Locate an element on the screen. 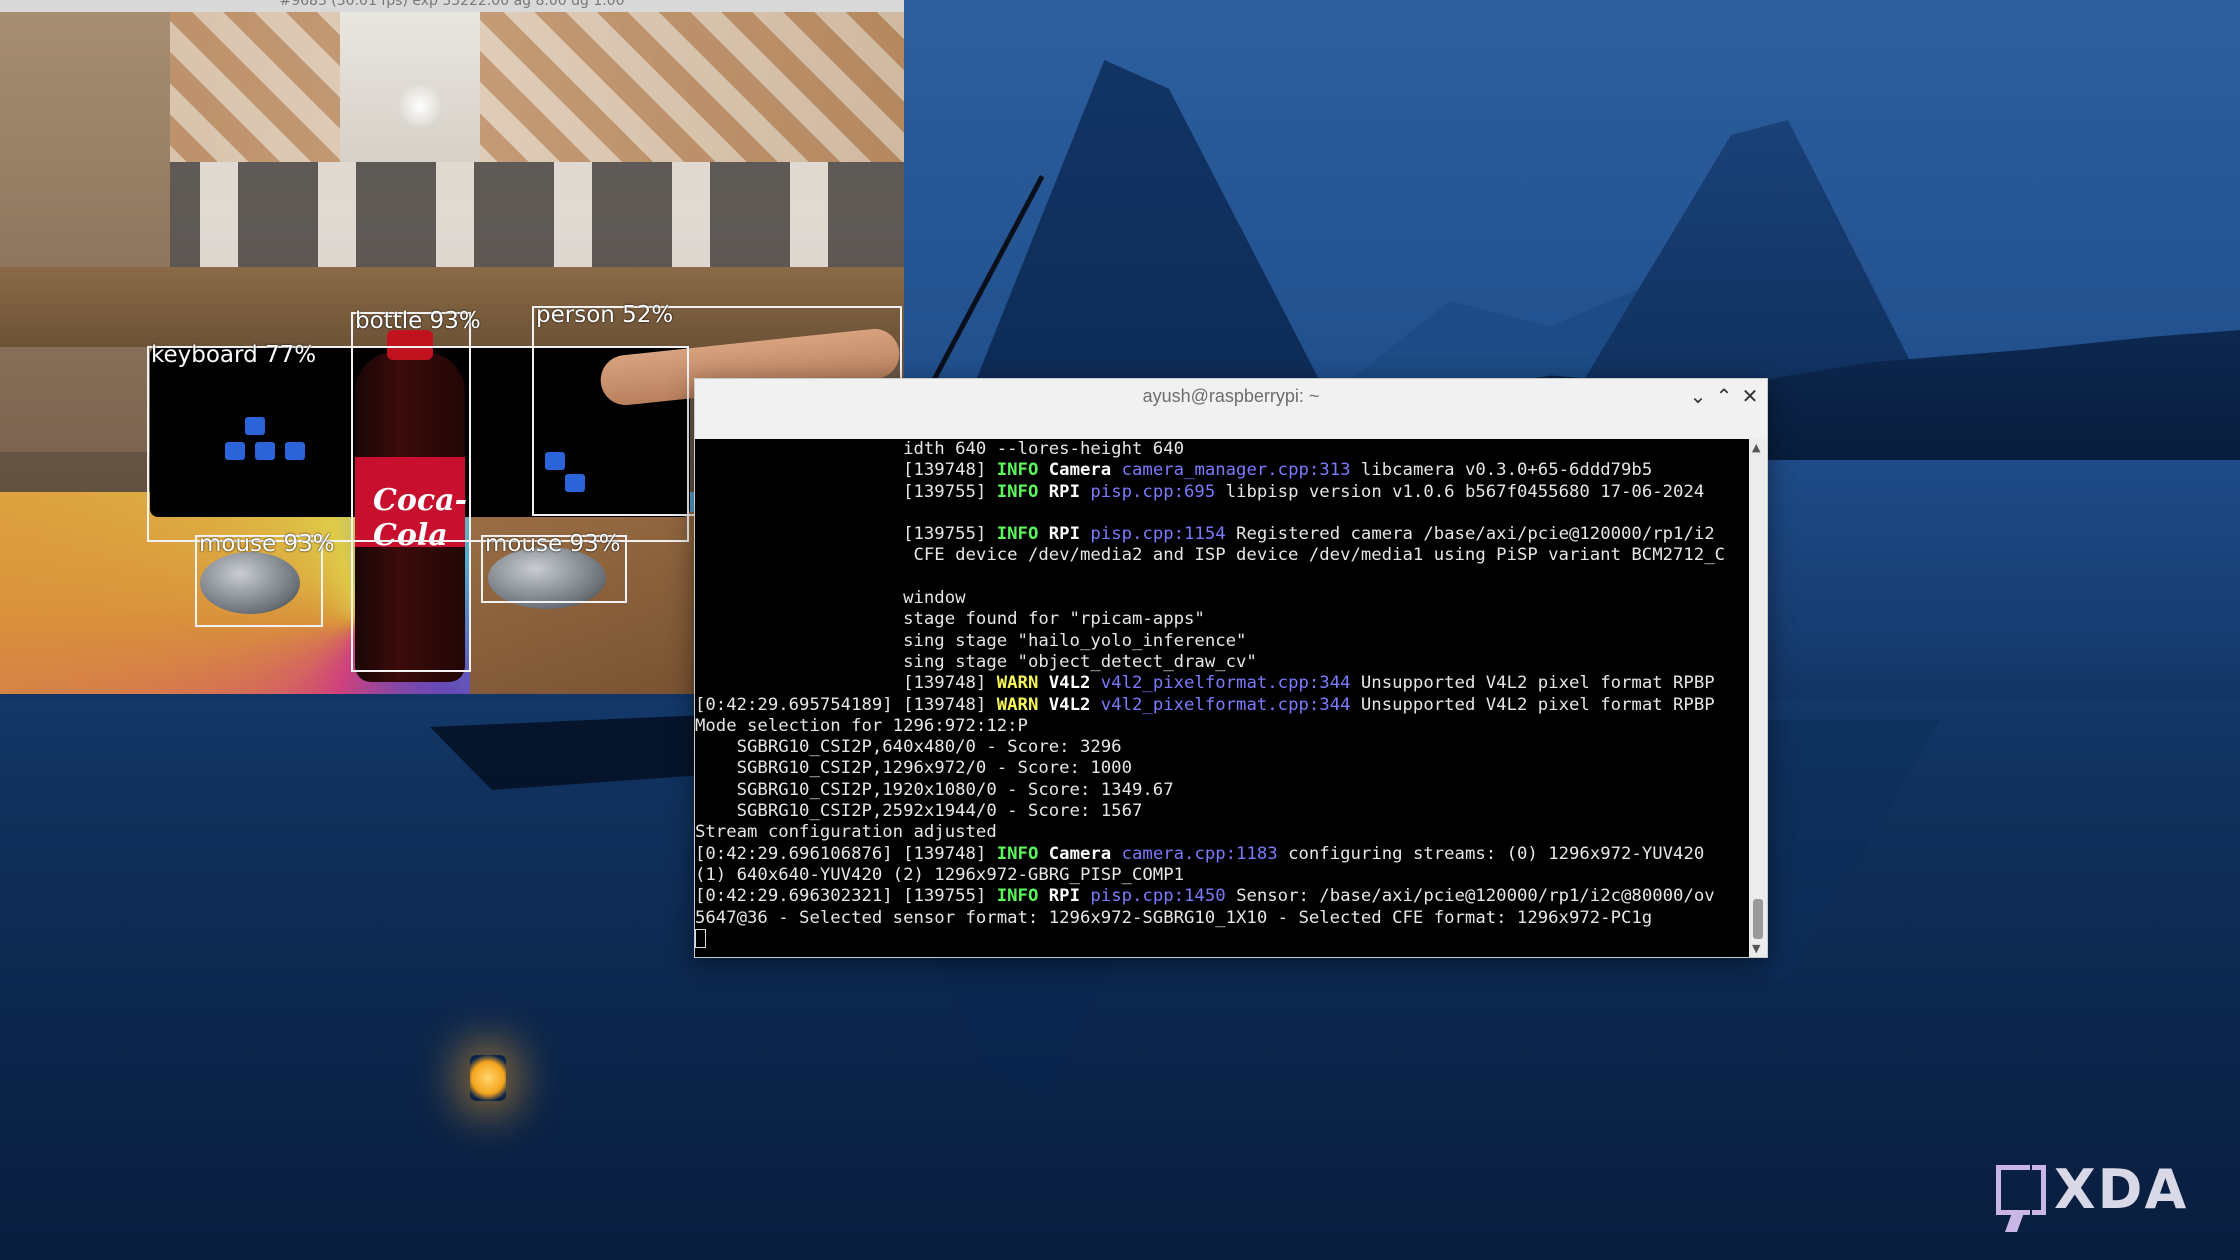 The image size is (2240, 1260). terminal-msg: Mode selection for 1296:972:12:P is located at coordinates (861, 725).